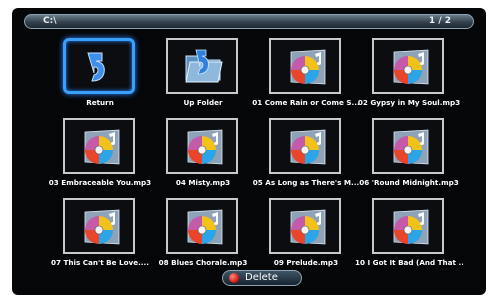 The height and width of the screenshot is (300, 495). What do you see at coordinates (439, 21) in the screenshot?
I see `page-indicator: 1 / 2` at bounding box center [439, 21].